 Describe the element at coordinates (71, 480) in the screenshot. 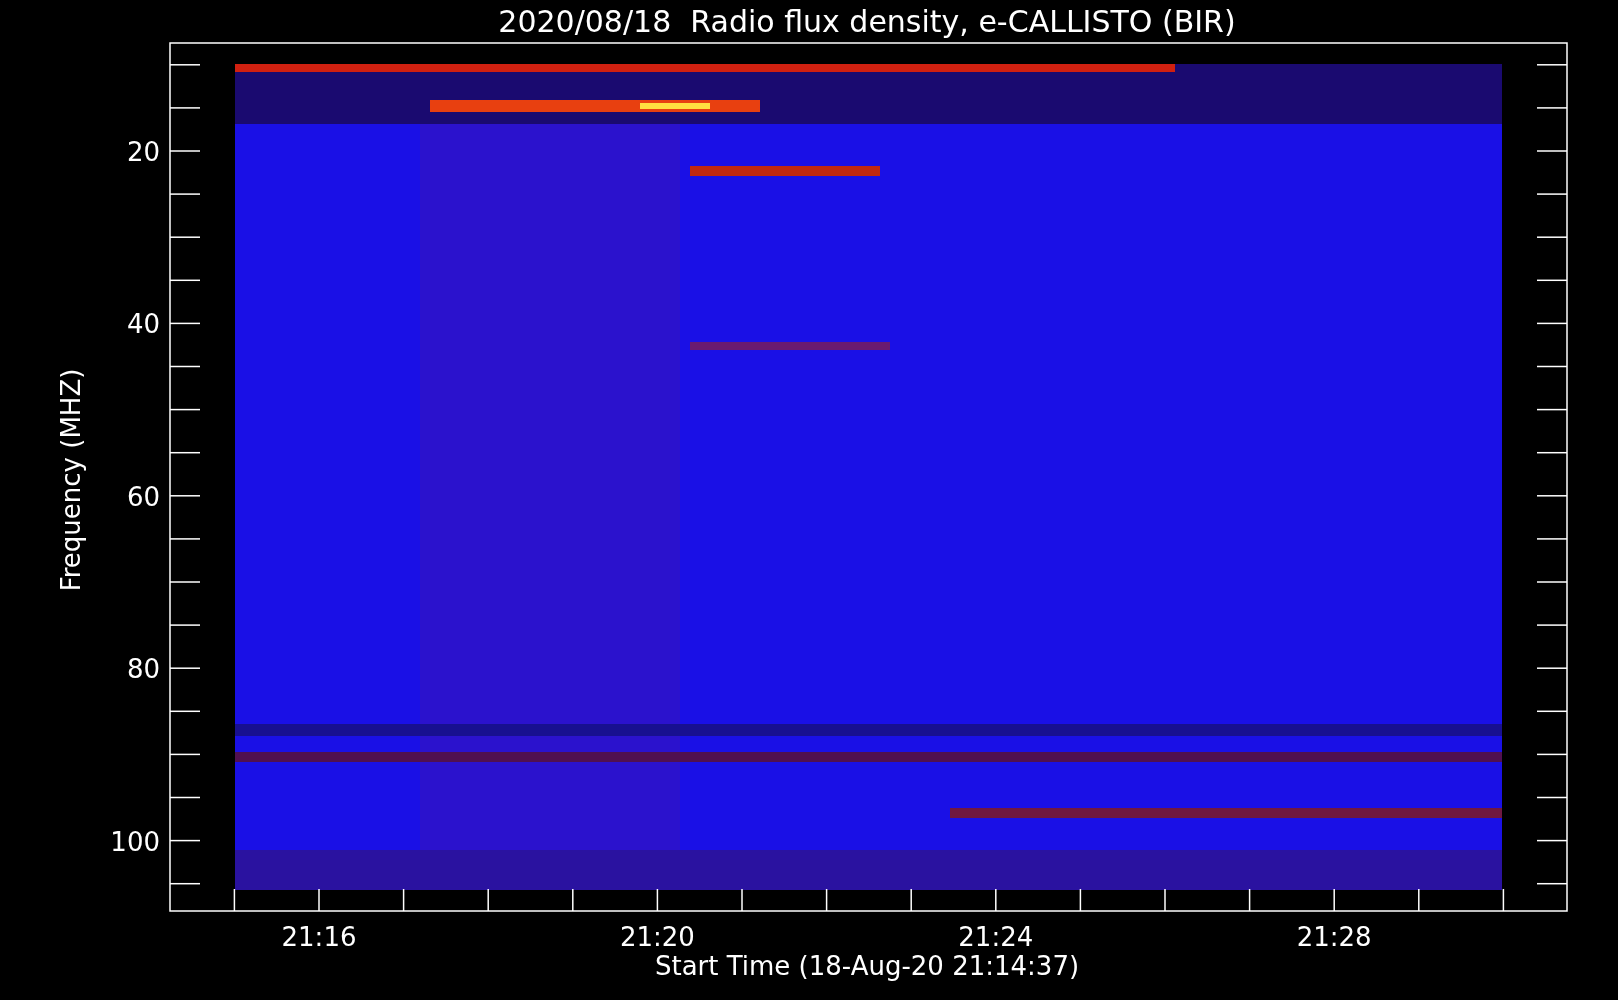

I see `axis-title: Frequency (MHZ)` at that location.